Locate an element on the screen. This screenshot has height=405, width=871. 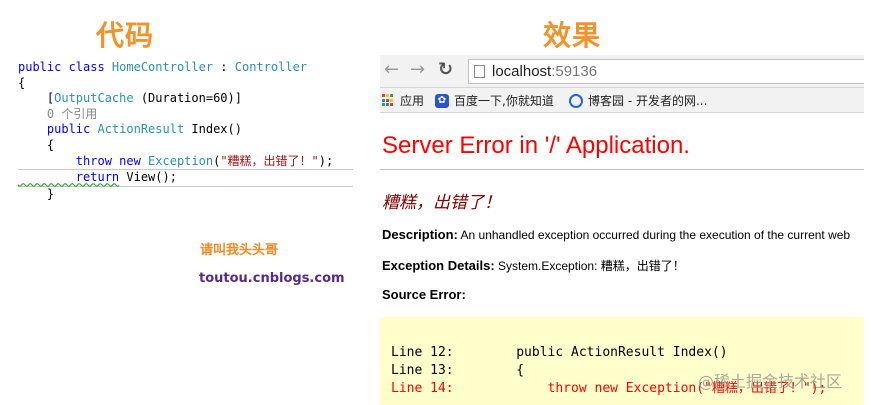
code-attribute: OutputCache is located at coordinates (94, 98).